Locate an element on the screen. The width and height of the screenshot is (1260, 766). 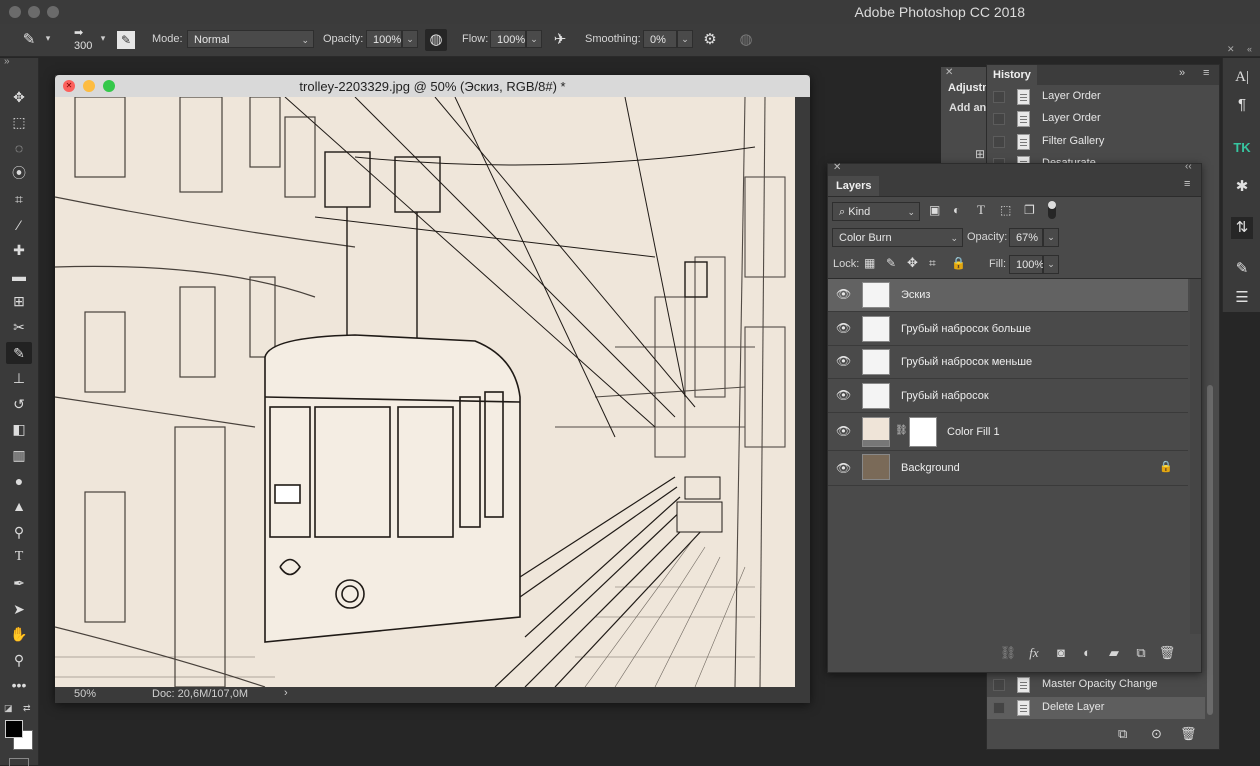
zoom-level: 50% is located at coordinates (85, 694).